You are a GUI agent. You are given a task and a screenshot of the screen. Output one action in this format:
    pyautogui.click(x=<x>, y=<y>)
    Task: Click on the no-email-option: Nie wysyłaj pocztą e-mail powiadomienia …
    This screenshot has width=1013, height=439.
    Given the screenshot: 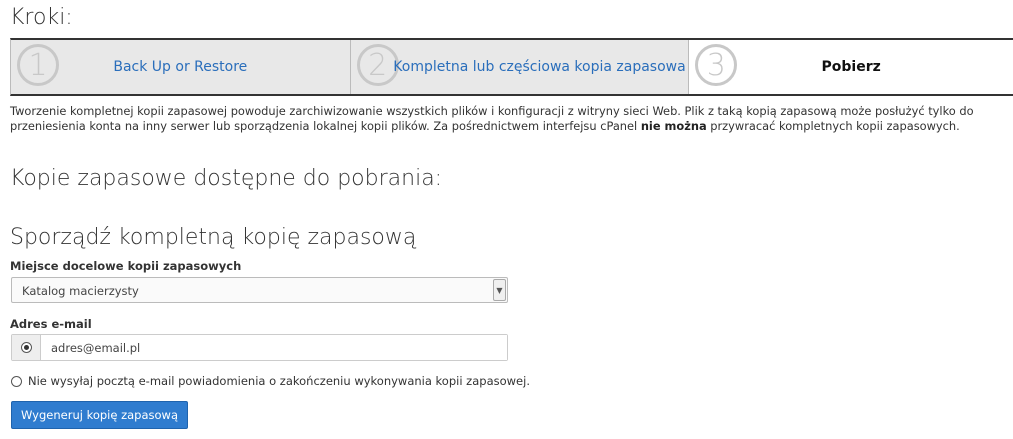 What is the action you would take?
    pyautogui.click(x=270, y=381)
    